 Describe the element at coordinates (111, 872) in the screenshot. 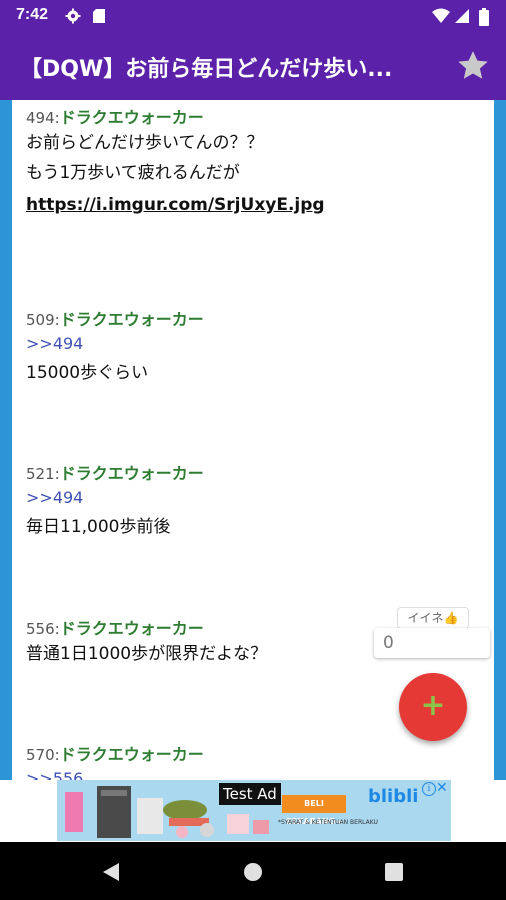

I see `back-icon` at that location.